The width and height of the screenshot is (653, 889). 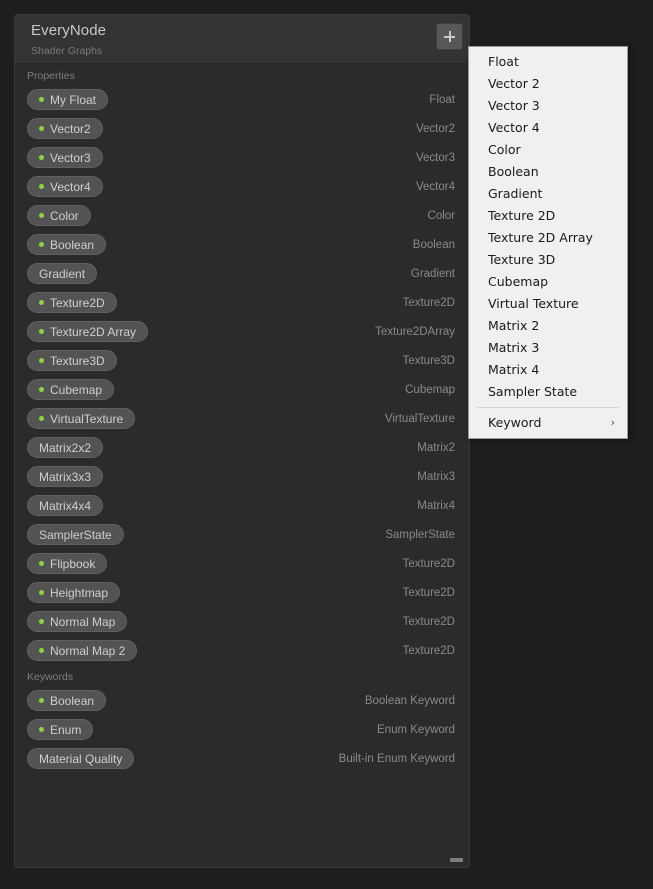 I want to click on menu-item-virtual-texture: Virtual Texture, so click(x=548, y=304).